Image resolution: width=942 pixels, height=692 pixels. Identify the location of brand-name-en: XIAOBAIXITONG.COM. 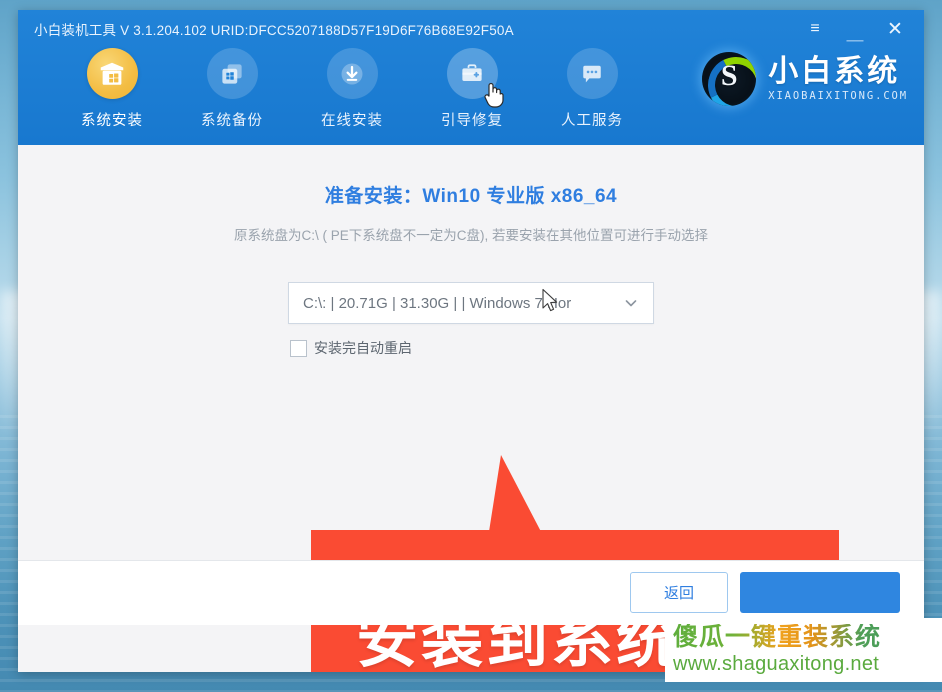
(838, 96).